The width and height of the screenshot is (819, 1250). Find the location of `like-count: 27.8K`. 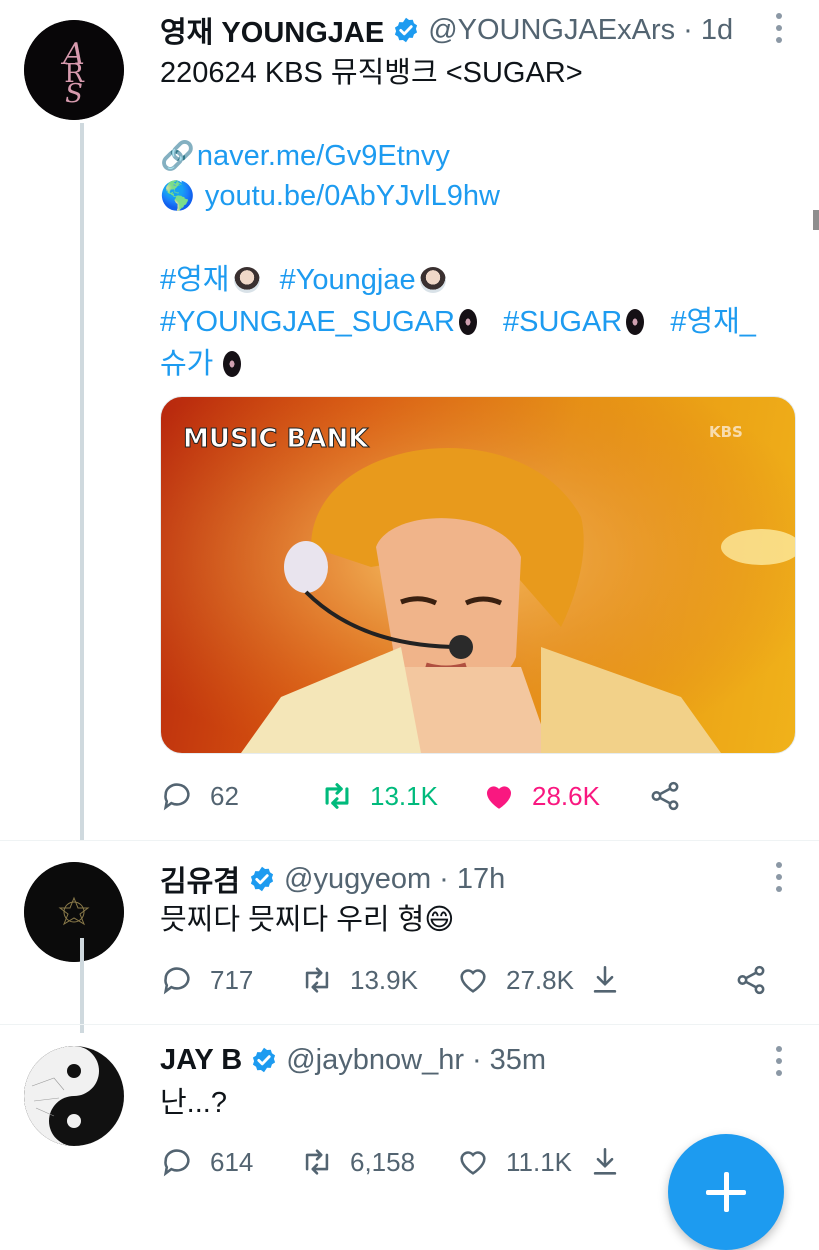

like-count: 27.8K is located at coordinates (540, 979).